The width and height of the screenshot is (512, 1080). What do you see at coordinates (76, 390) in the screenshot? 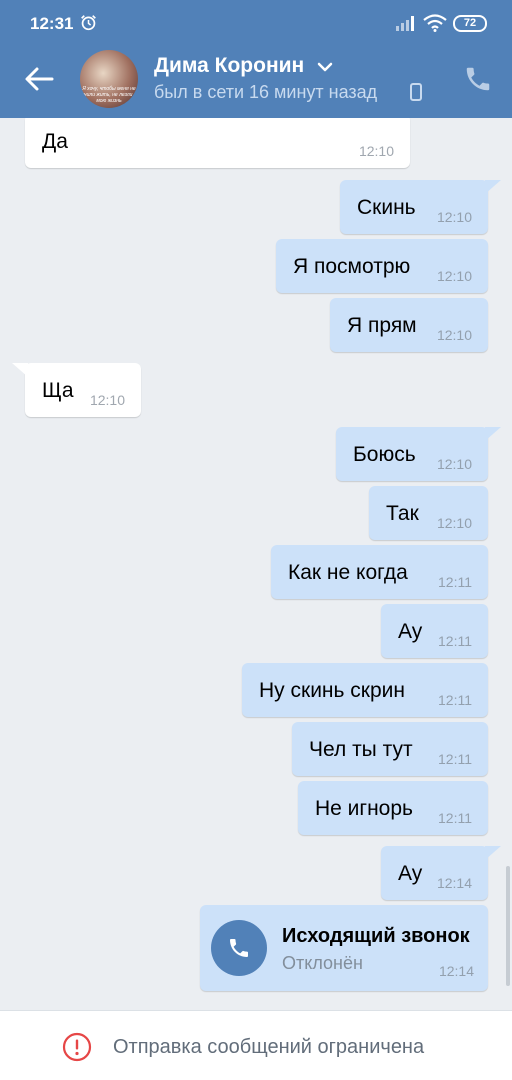
I see `message-bubble-incoming: Ща 12:10` at bounding box center [76, 390].